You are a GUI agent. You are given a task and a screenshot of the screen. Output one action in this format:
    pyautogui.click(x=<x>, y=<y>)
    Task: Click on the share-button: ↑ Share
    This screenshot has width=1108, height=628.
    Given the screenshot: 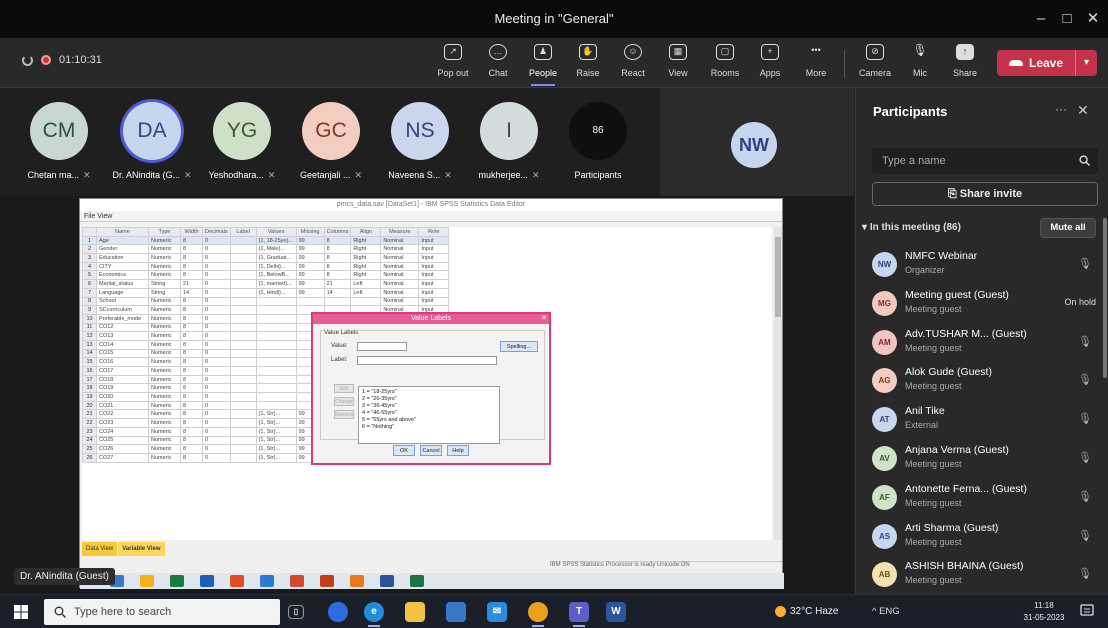 What is the action you would take?
    pyautogui.click(x=965, y=64)
    